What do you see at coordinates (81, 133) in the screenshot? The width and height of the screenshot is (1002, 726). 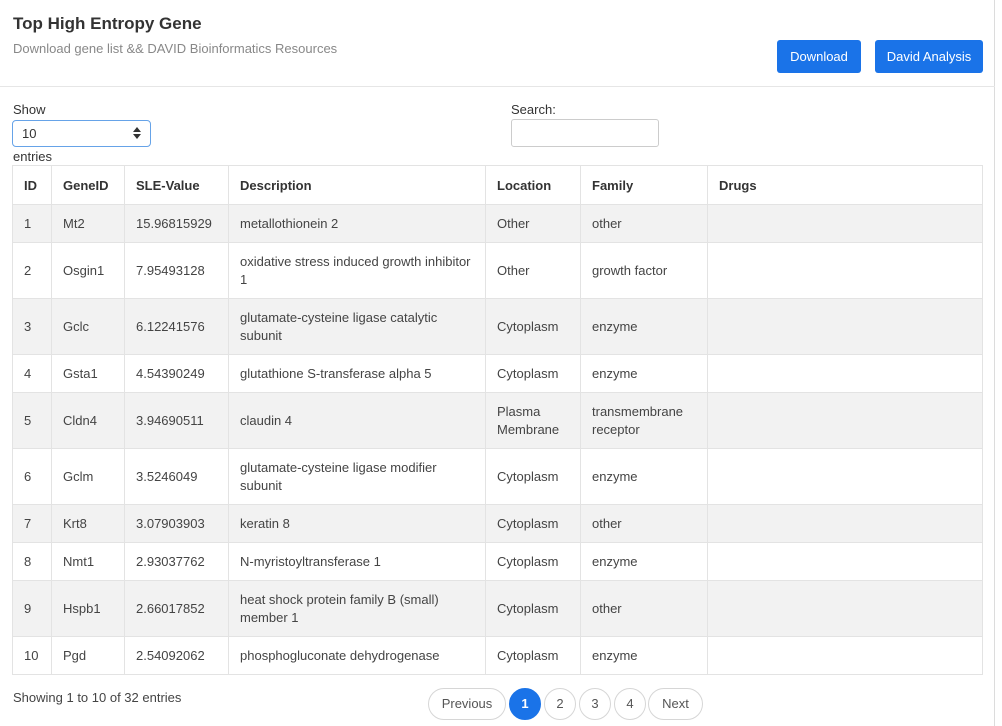 I see `entries-length-select: 10` at bounding box center [81, 133].